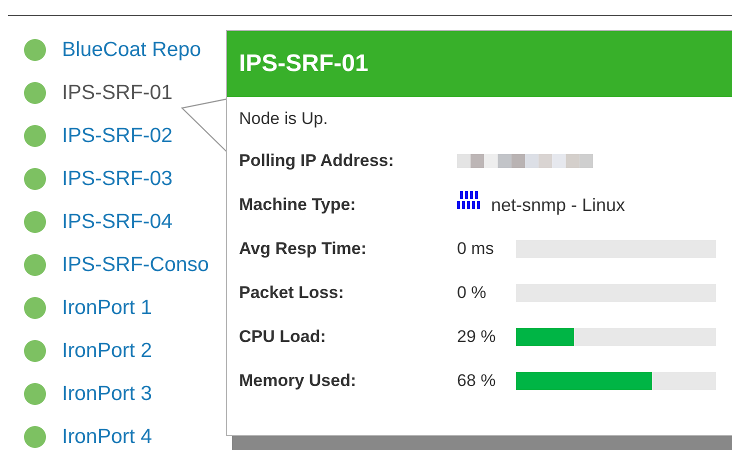  Describe the element at coordinates (298, 381) in the screenshot. I see `detail-label: Memory Used:` at that location.